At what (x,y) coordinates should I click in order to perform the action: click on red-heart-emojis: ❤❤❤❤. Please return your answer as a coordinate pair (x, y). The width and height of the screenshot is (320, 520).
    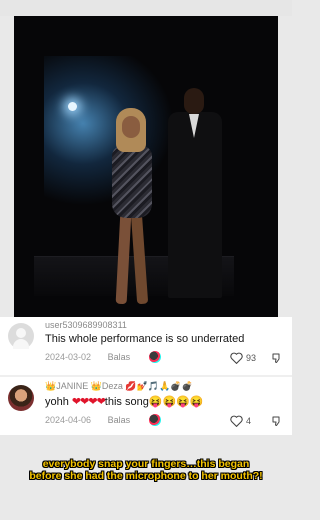
    Looking at the image, I should click on (88, 402).